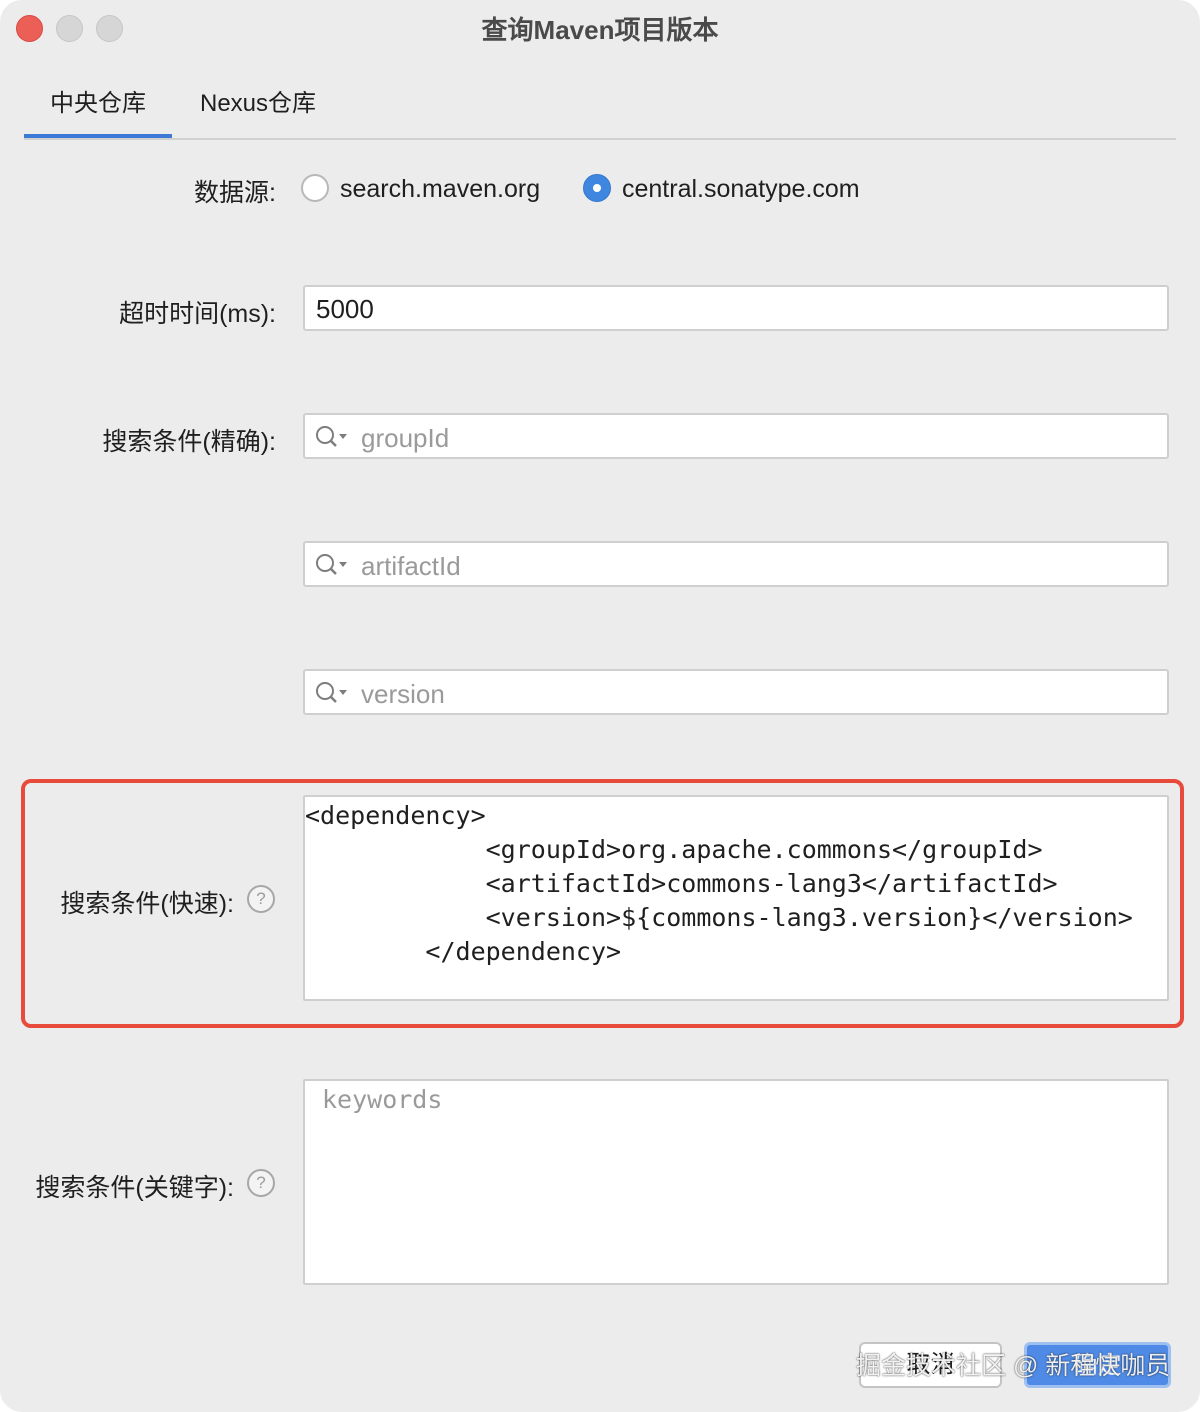 The height and width of the screenshot is (1412, 1200). What do you see at coordinates (736, 1182) in the screenshot?
I see `keyword-search-textarea: keywords` at bounding box center [736, 1182].